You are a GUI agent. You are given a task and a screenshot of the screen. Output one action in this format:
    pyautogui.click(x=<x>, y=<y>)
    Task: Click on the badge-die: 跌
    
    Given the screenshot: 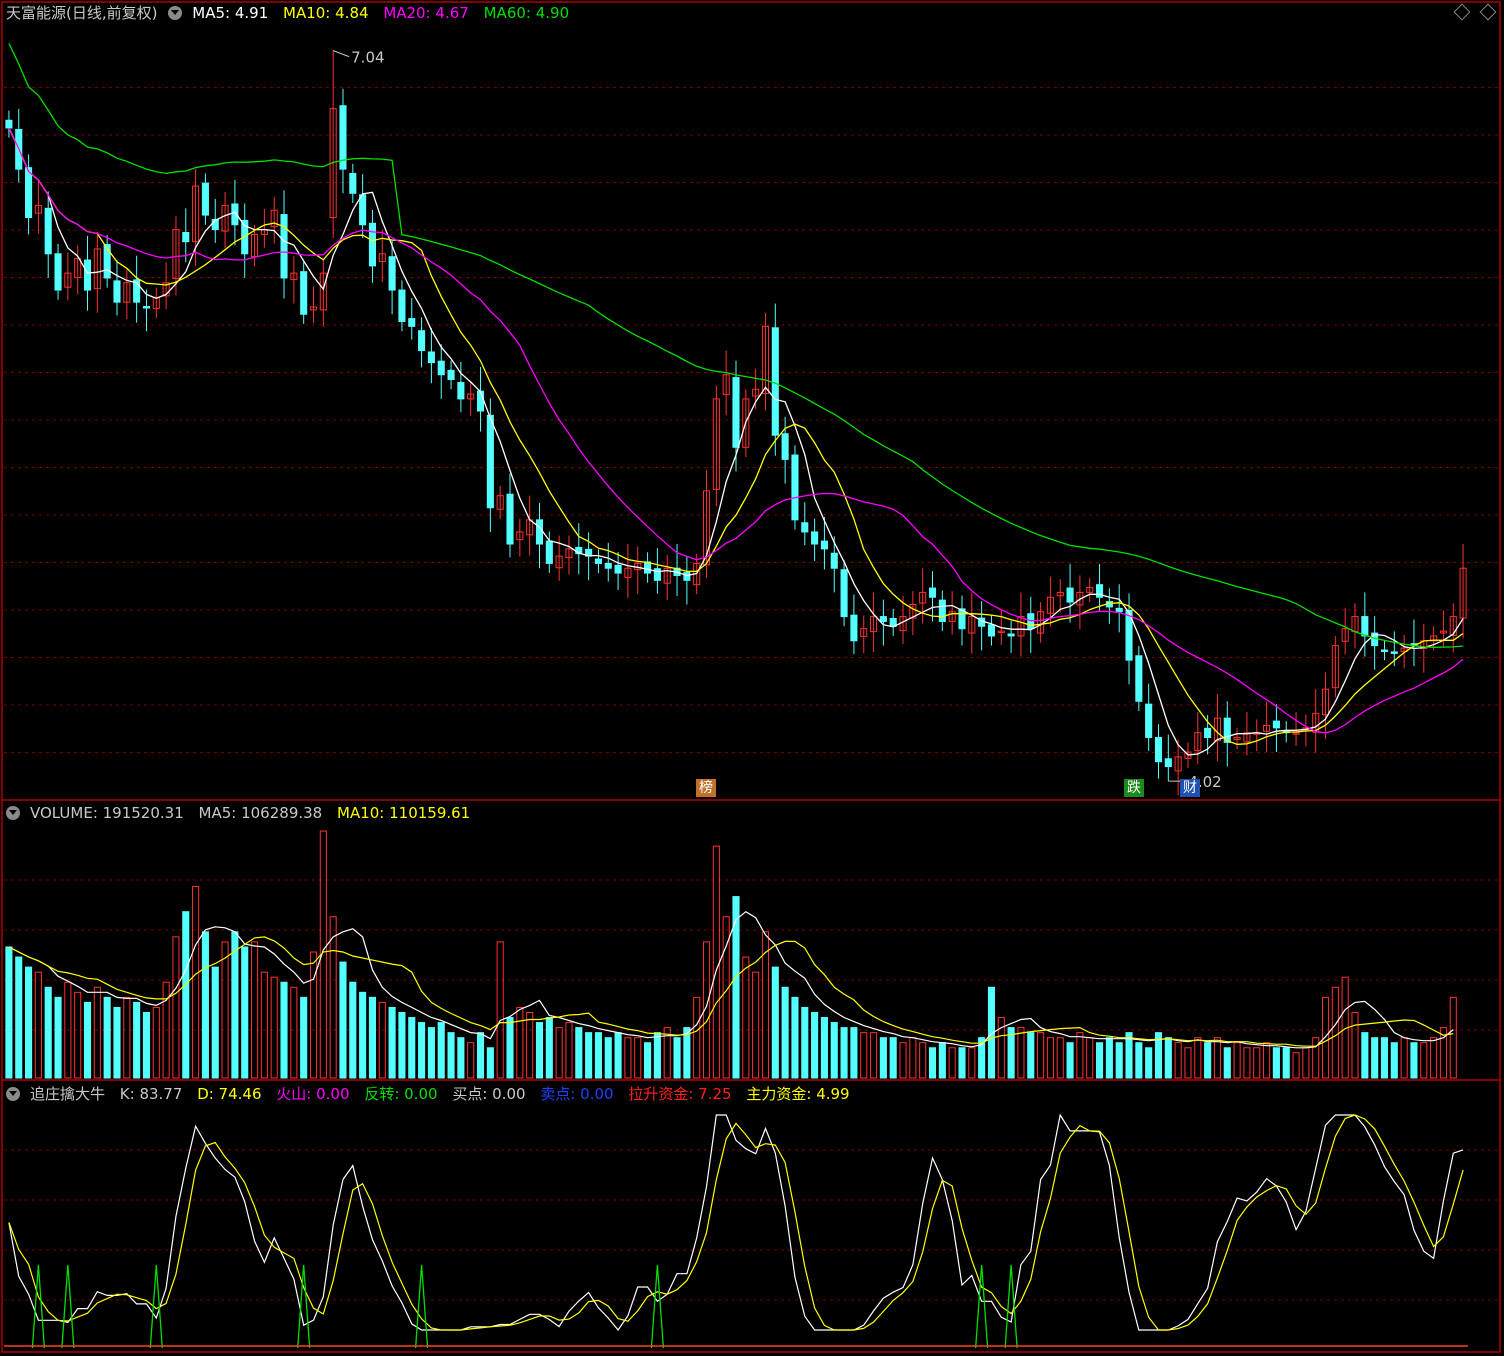 What is the action you would take?
    pyautogui.click(x=1134, y=788)
    